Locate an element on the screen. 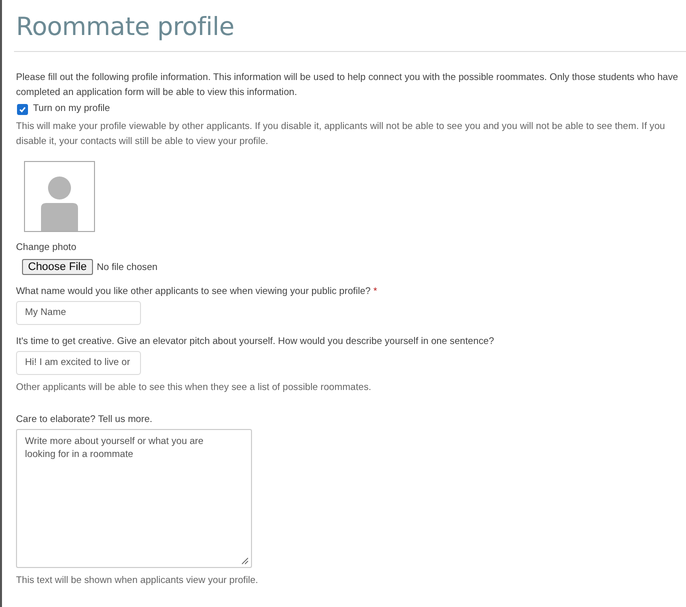 This screenshot has height=607, width=686. avatar-placeholder-icon is located at coordinates (59, 196).